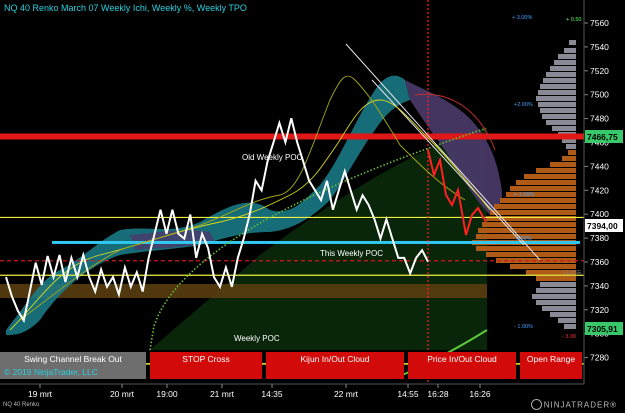 This screenshot has height=413, width=625. Describe the element at coordinates (524, 195) in the screenshot. I see `percent-plus-1-label: + 1.00%` at that location.